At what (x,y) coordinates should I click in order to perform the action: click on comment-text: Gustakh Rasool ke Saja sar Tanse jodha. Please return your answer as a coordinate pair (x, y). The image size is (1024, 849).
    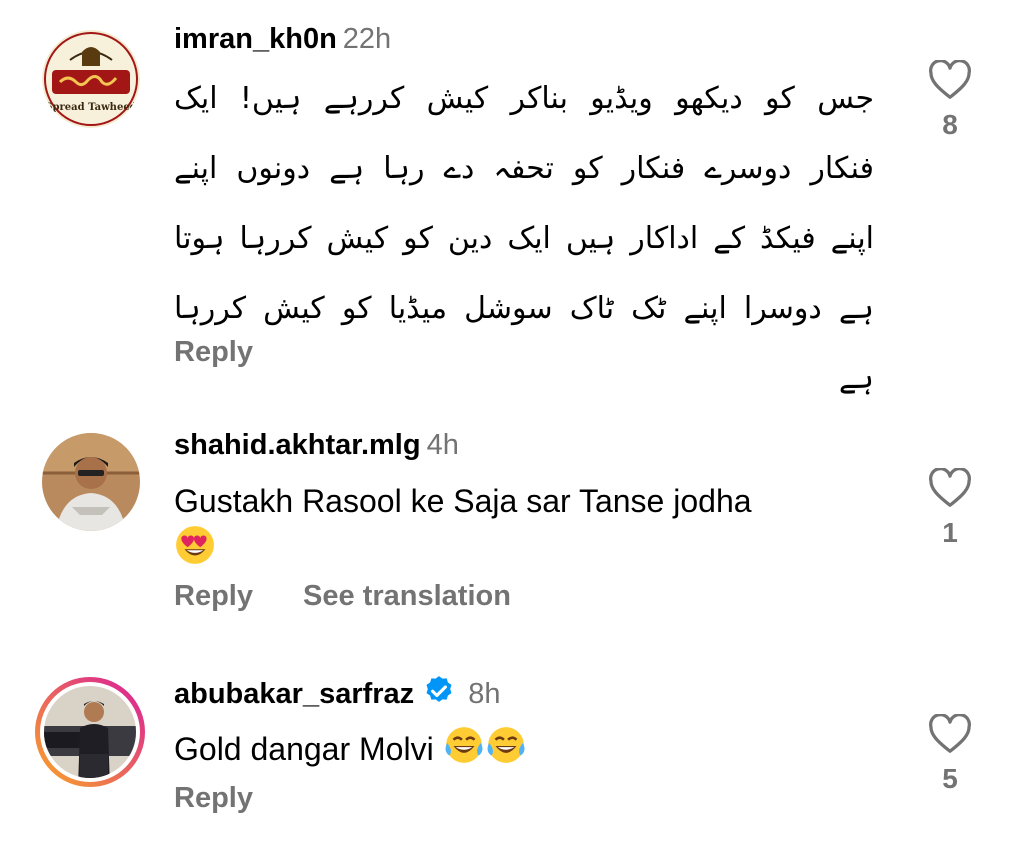
    Looking at the image, I should click on (463, 528).